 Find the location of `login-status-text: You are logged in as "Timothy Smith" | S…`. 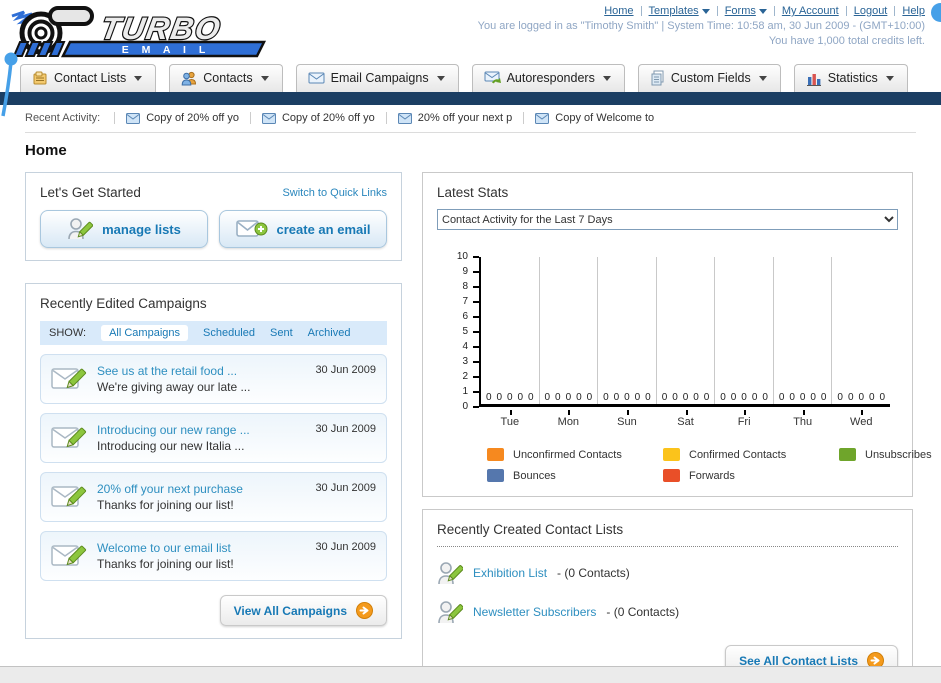

login-status-text: You are logged in as "Timothy Smith" | S… is located at coordinates (701, 26).